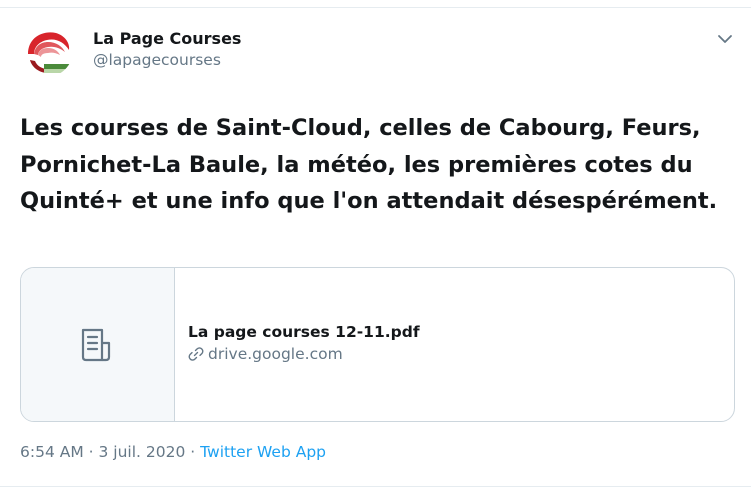 This screenshot has width=751, height=491. Describe the element at coordinates (375, 7) in the screenshot. I see `top-divider` at that location.